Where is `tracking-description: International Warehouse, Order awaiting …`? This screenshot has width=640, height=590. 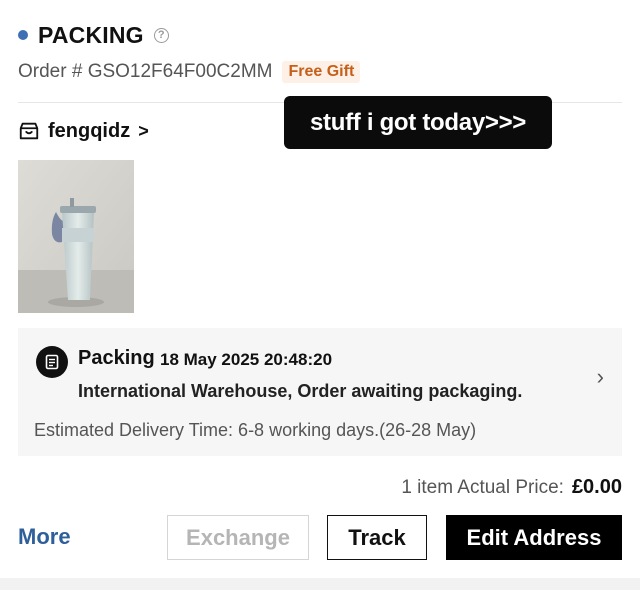 tracking-description: International Warehouse, Order awaiting … is located at coordinates (300, 391).